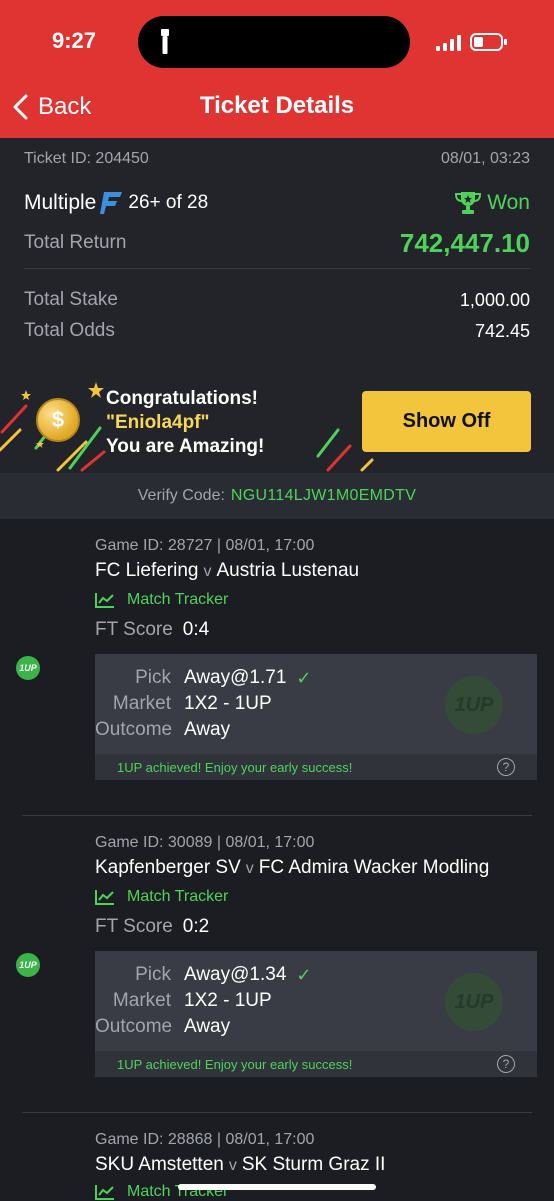 Image resolution: width=554 pixels, height=1201 pixels. Describe the element at coordinates (165, 41) in the screenshot. I see `flashlight-icon` at that location.